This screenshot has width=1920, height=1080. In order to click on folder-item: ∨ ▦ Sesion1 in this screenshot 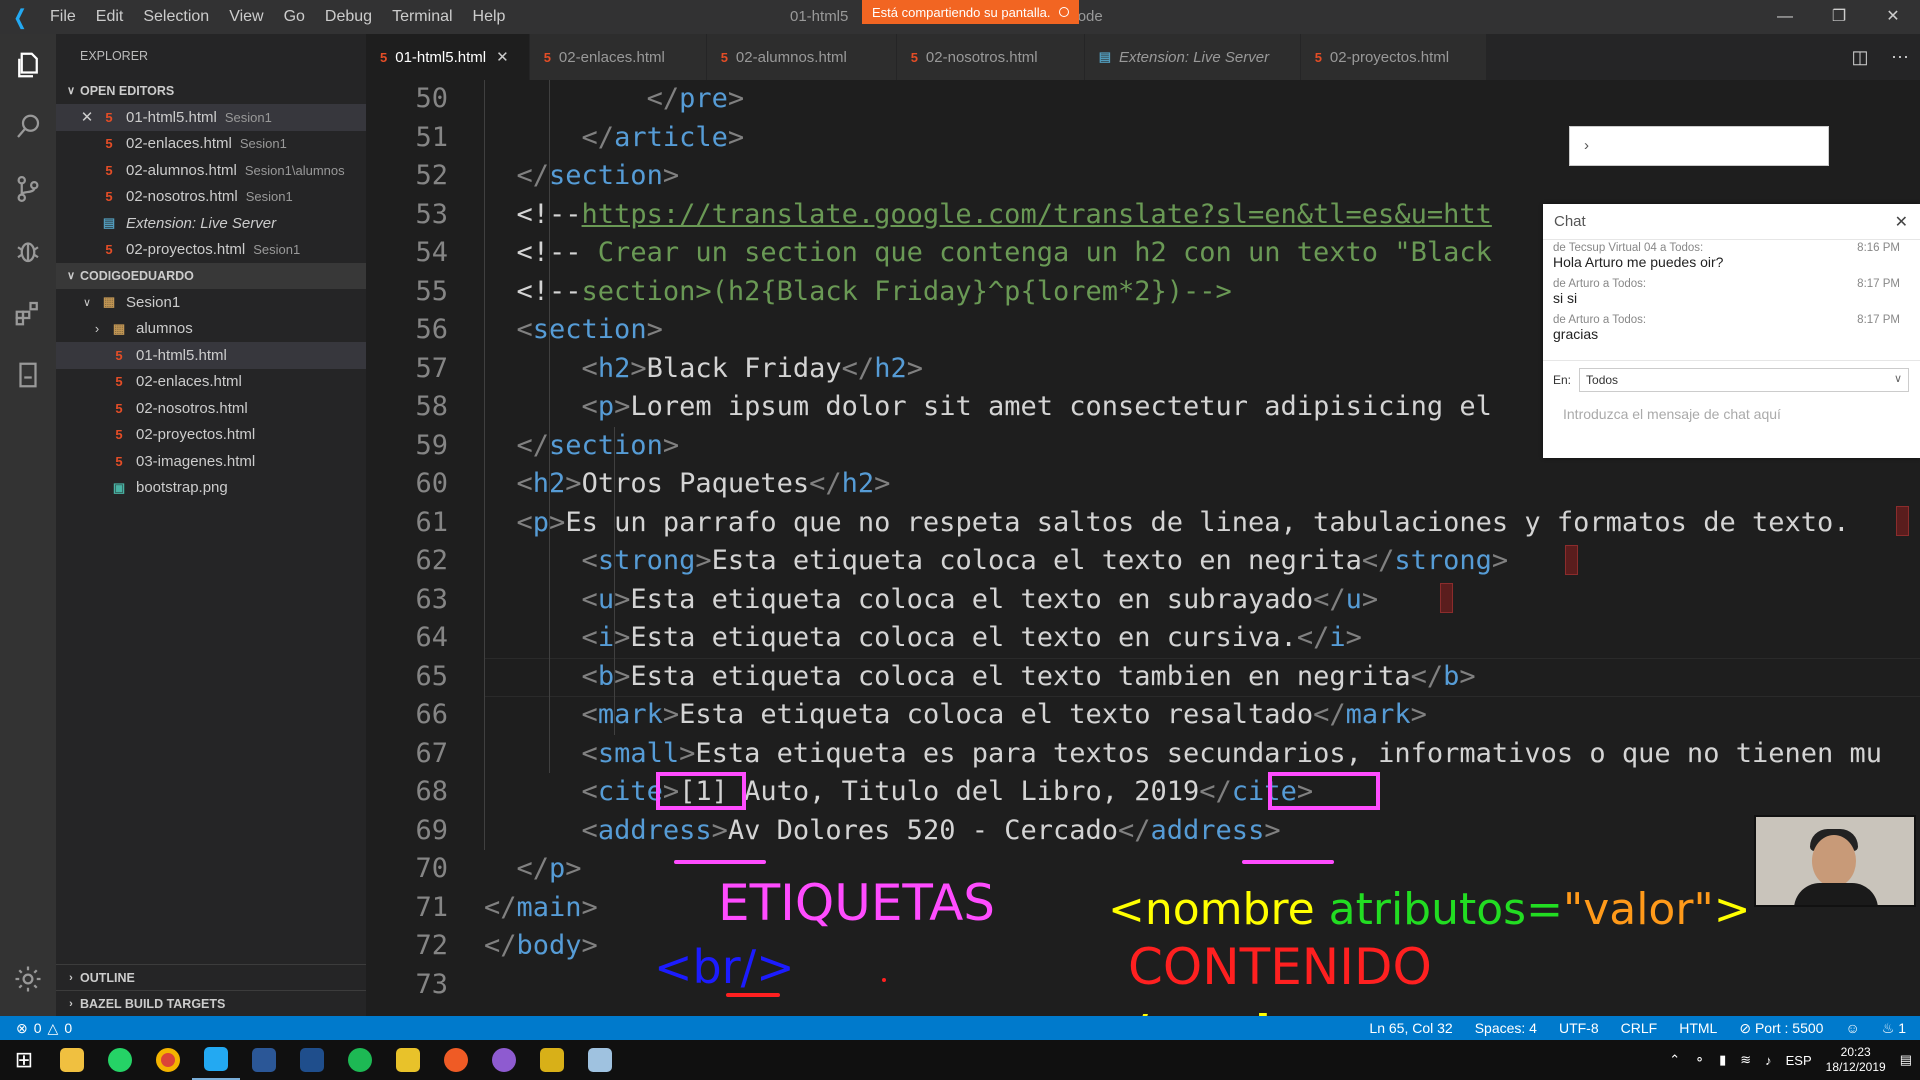, I will do `click(211, 302)`.